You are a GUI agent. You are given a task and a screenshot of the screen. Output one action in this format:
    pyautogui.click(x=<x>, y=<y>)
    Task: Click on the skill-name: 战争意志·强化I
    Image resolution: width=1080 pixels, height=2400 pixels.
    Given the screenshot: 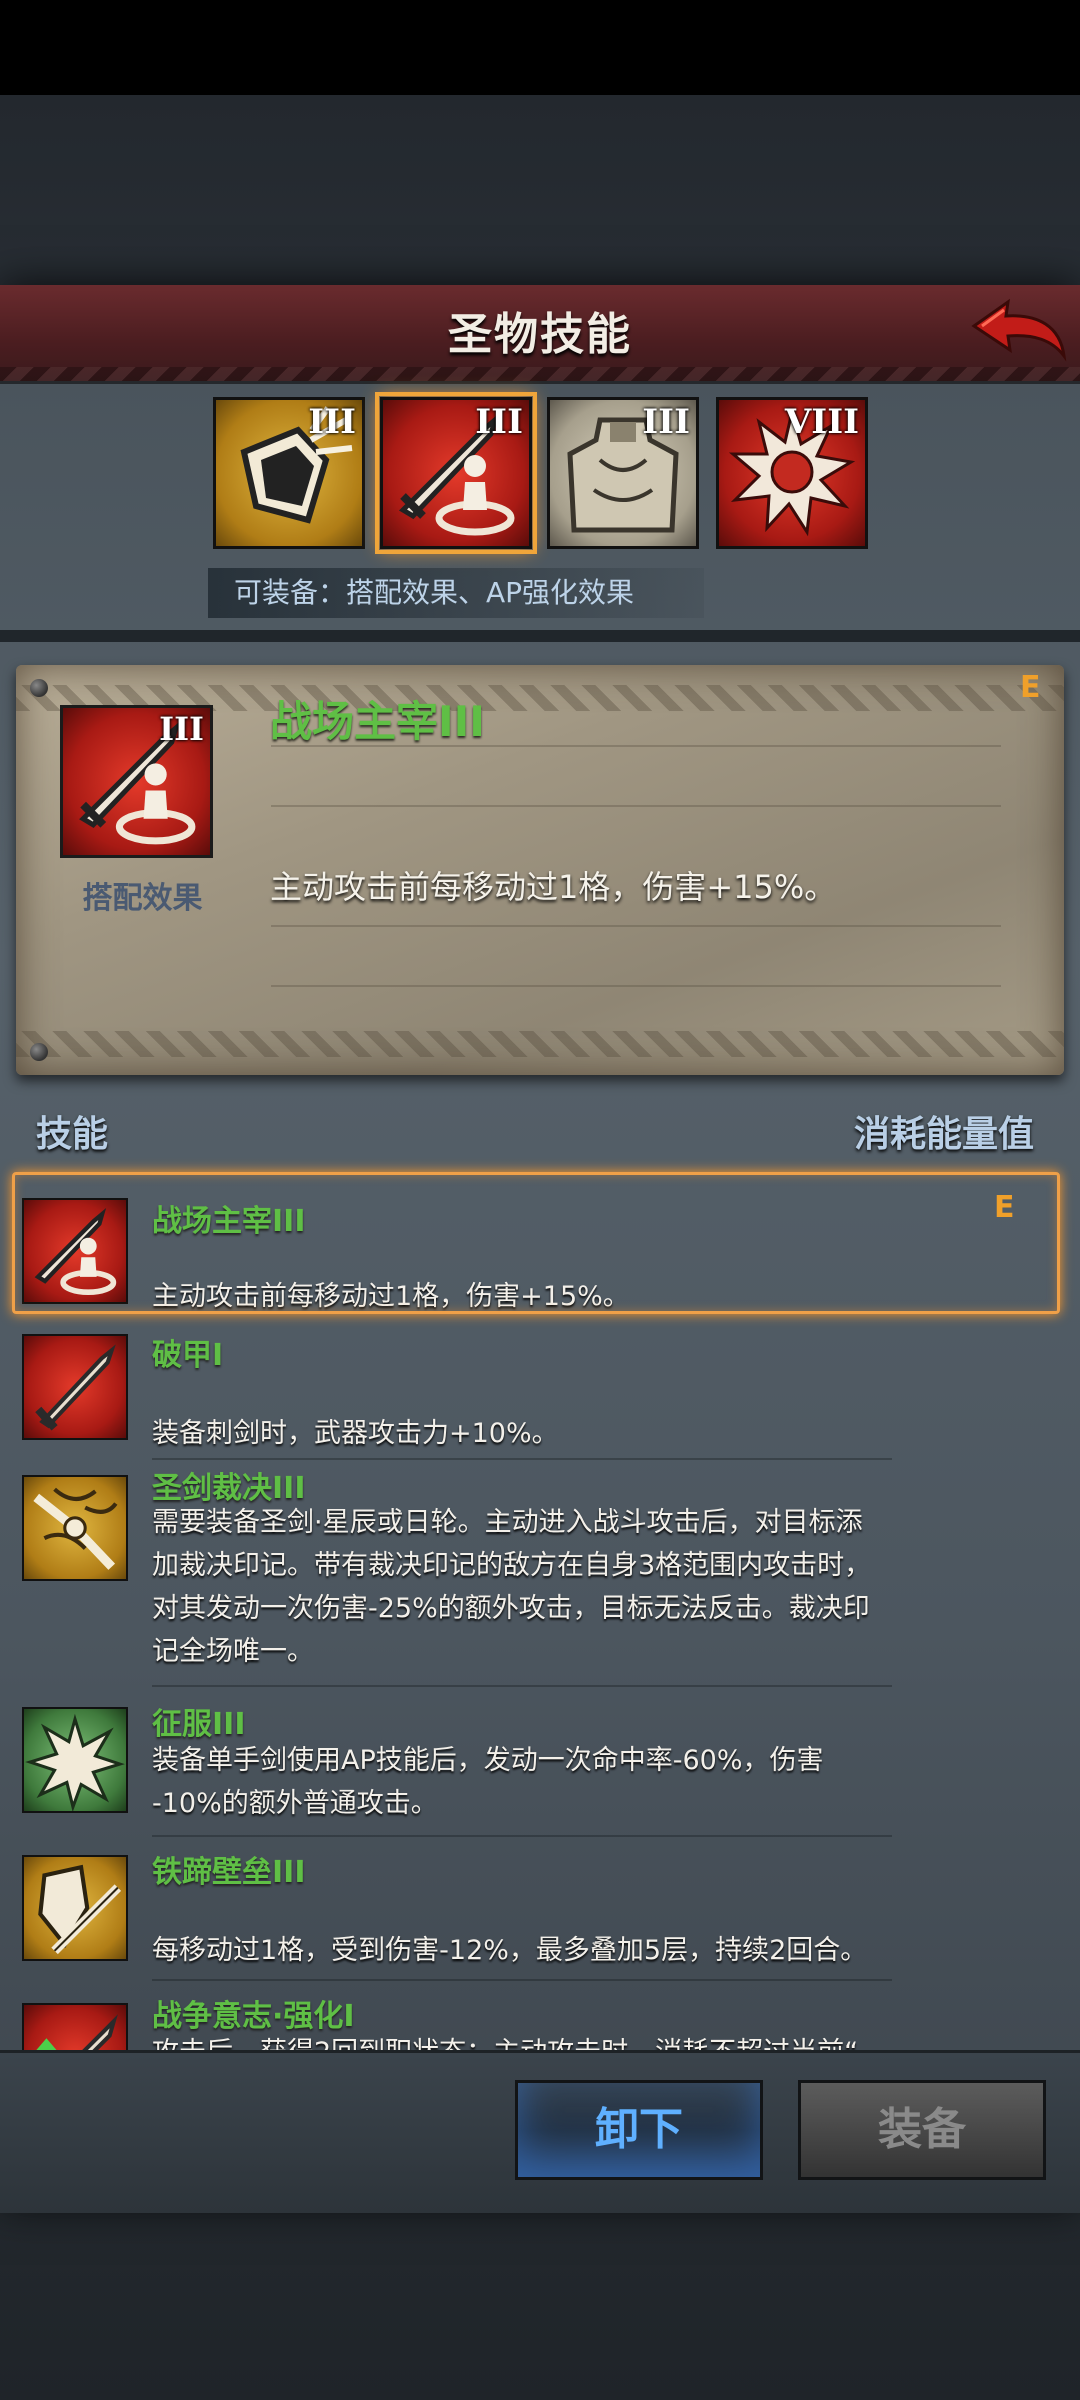 What is the action you would take?
    pyautogui.click(x=253, y=2016)
    